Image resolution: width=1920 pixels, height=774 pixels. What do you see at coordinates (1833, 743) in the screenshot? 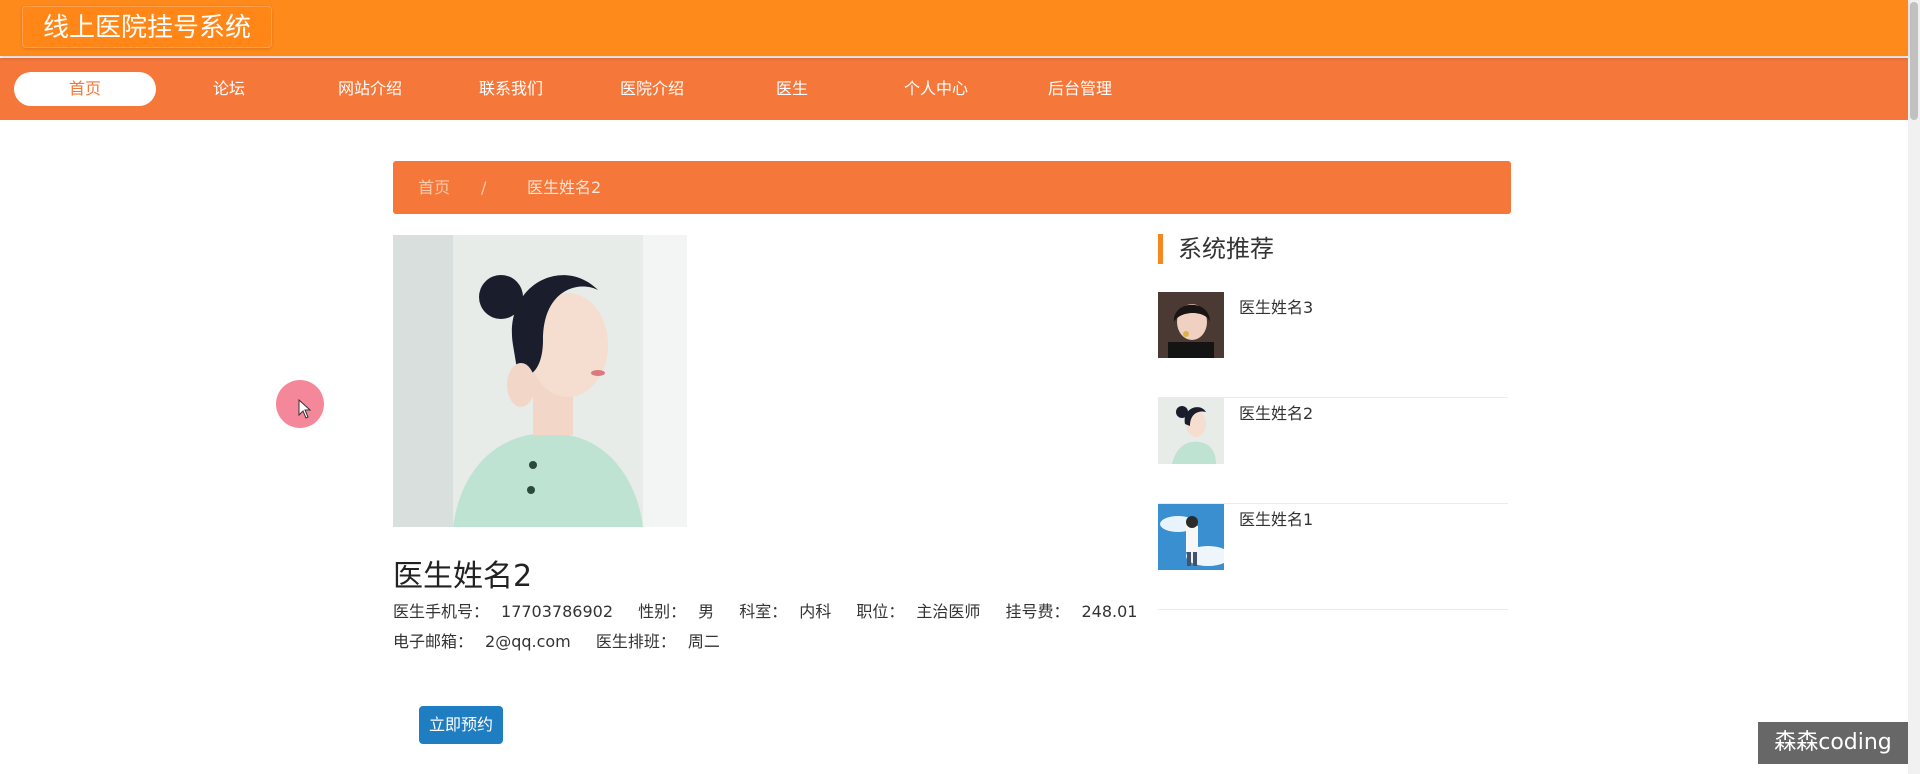
I see `watermark: 森森coding` at bounding box center [1833, 743].